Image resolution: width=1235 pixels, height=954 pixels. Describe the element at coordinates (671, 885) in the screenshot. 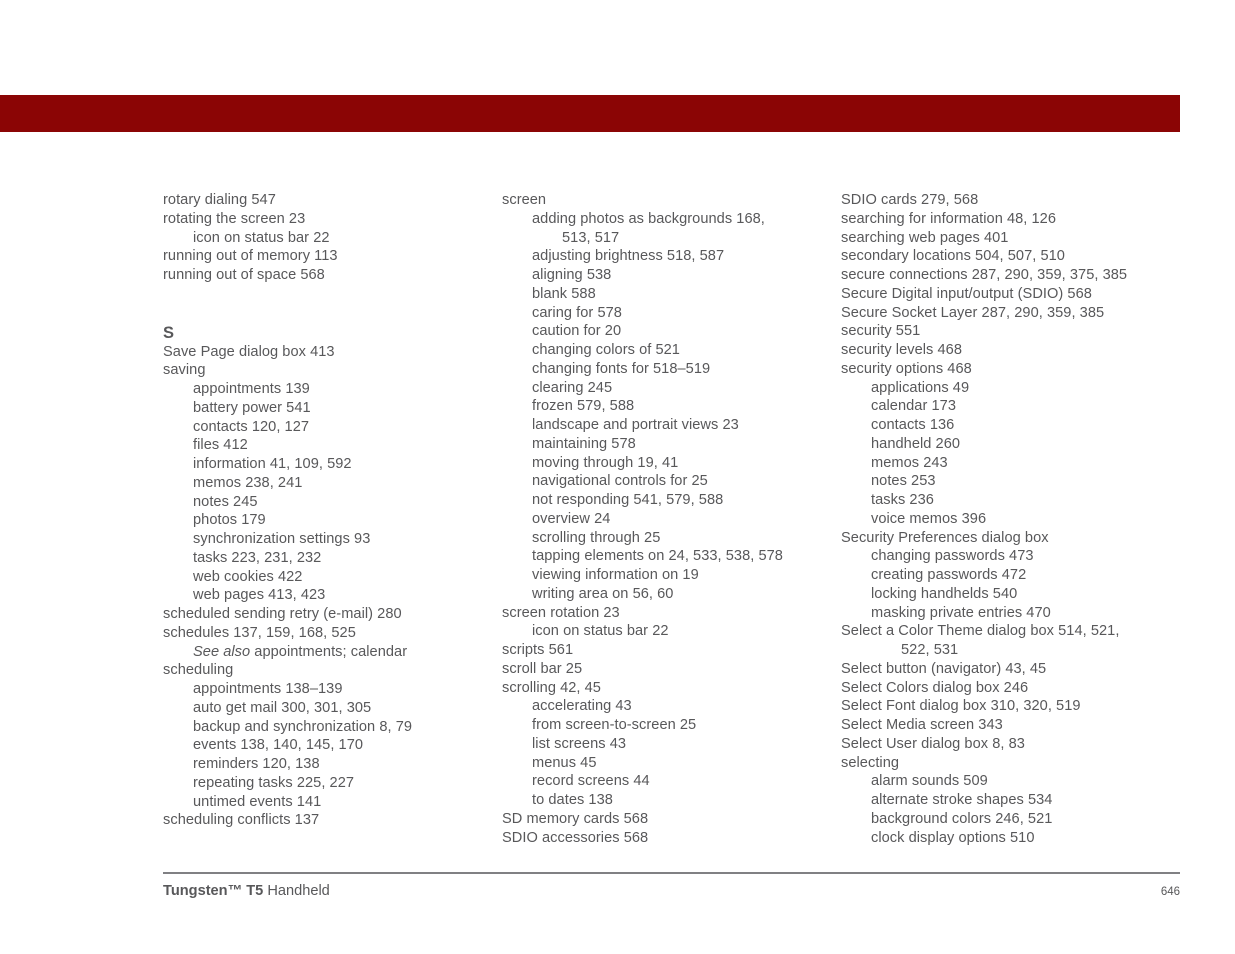

I see `page-footer: Tungsten™ T5 Handheld 646` at that location.